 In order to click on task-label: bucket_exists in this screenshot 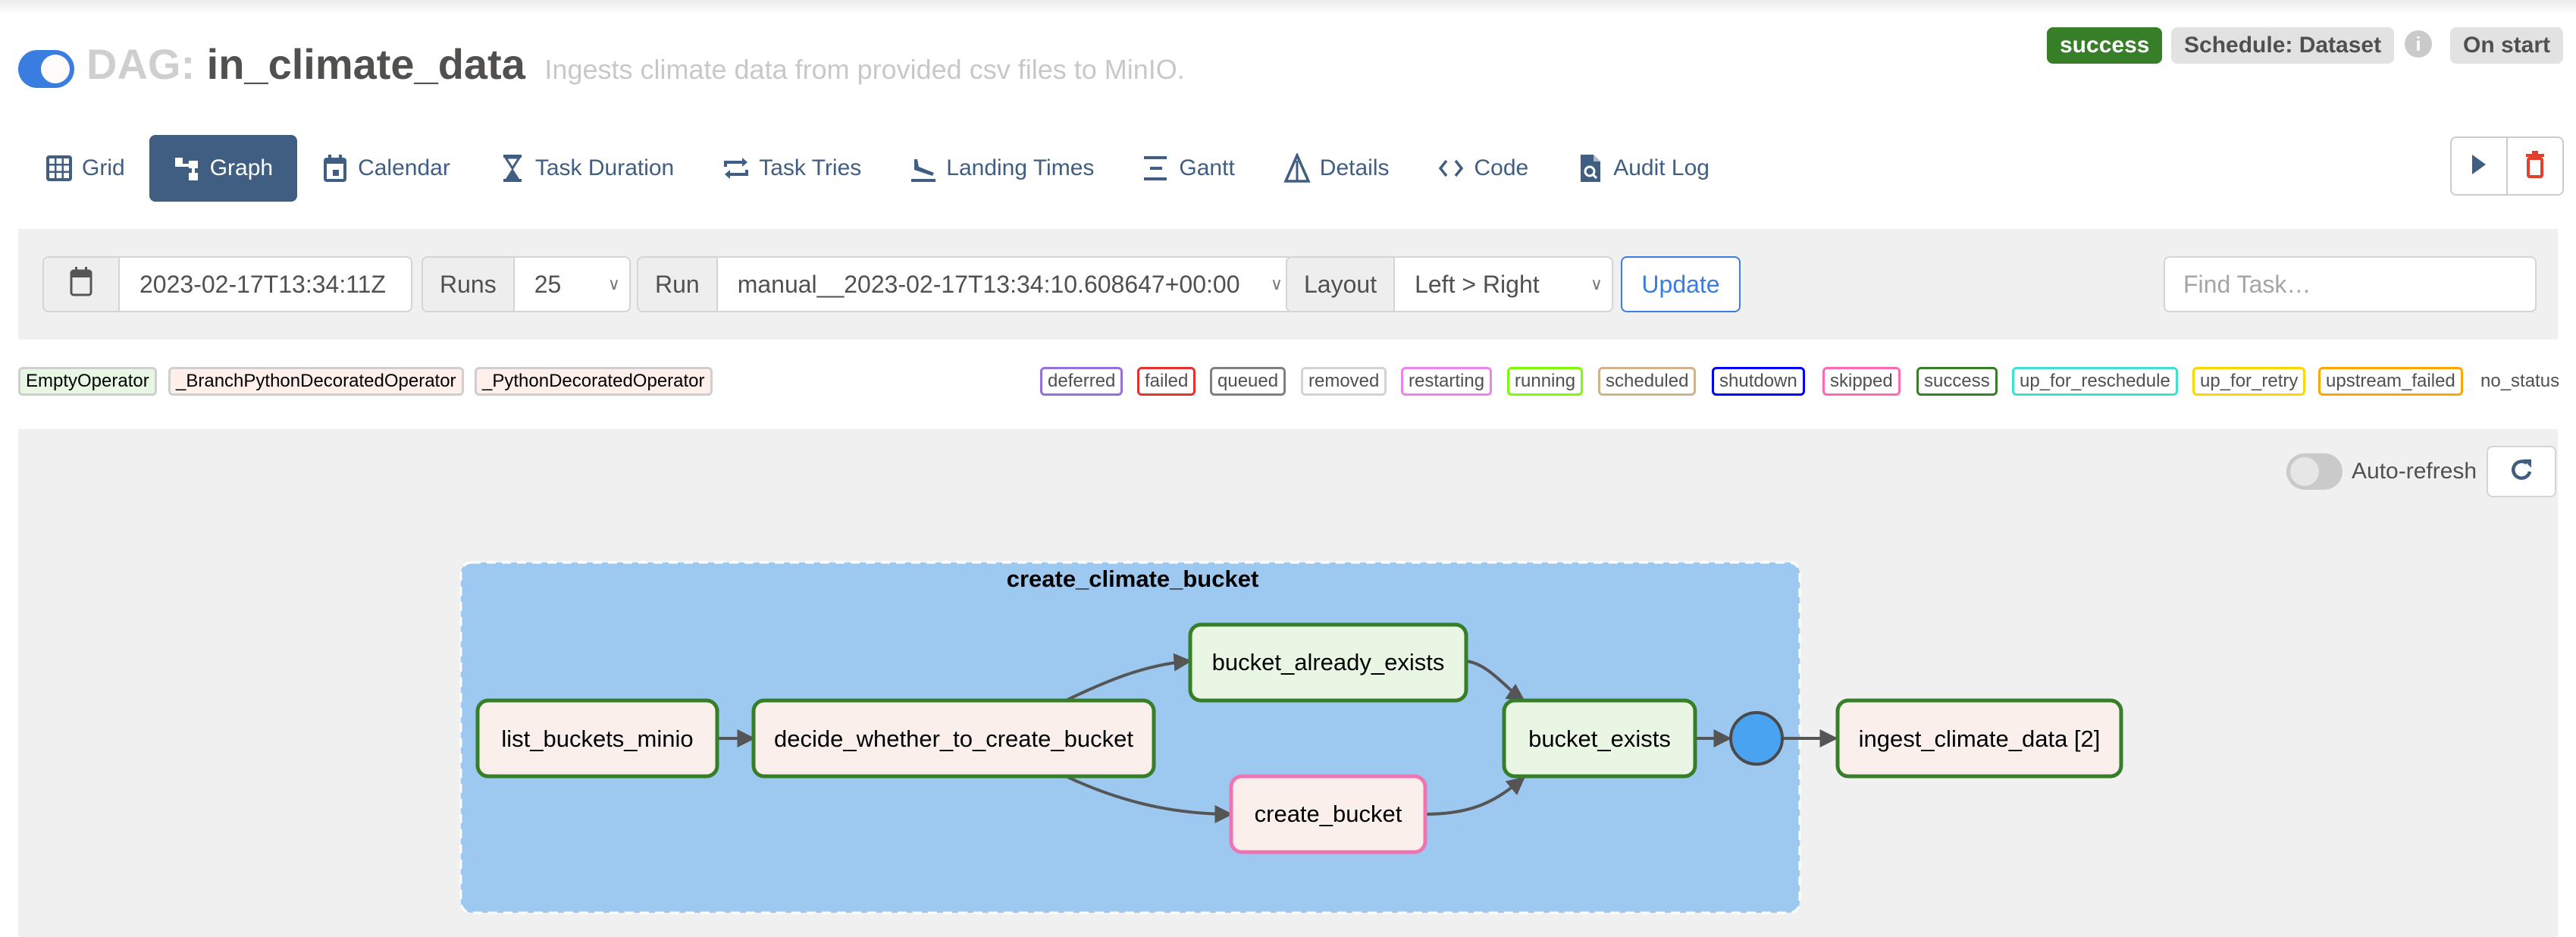, I will do `click(1599, 738)`.